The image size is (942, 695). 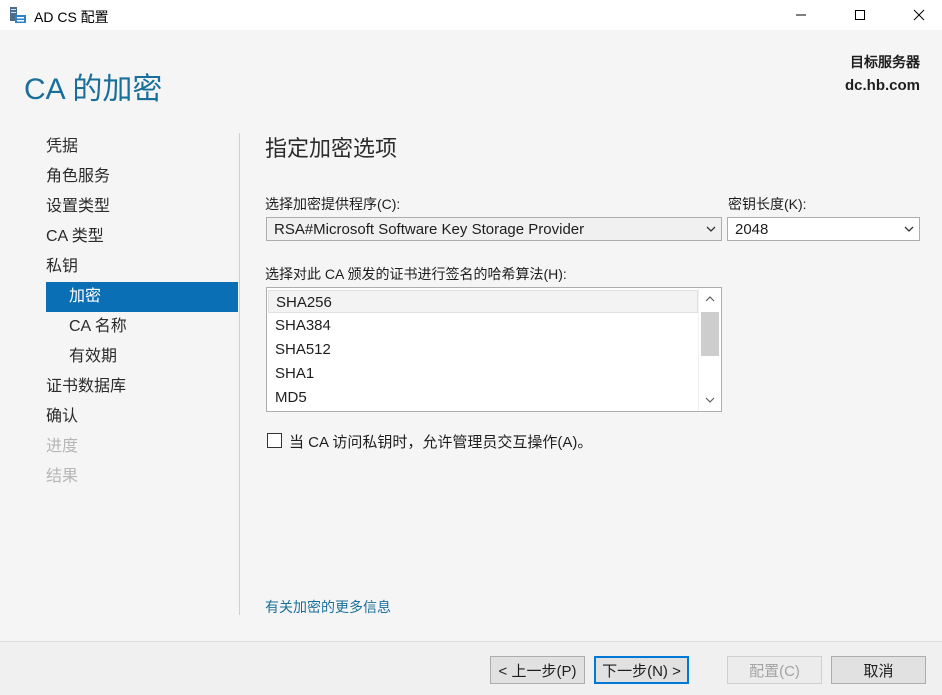 I want to click on nav-item-ca-type: CA 类型, so click(x=75, y=237).